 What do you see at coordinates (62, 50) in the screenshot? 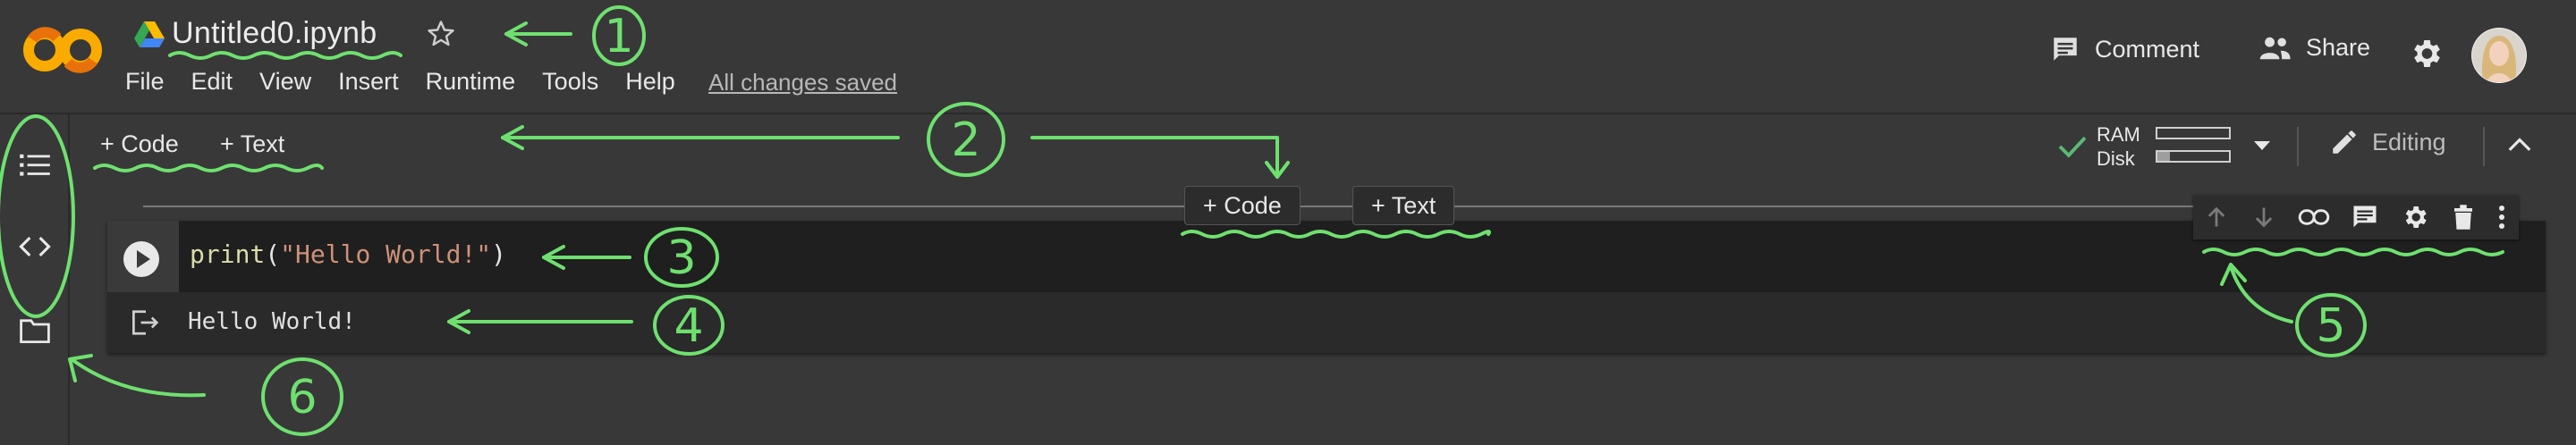
I see `colab-logo-icon` at bounding box center [62, 50].